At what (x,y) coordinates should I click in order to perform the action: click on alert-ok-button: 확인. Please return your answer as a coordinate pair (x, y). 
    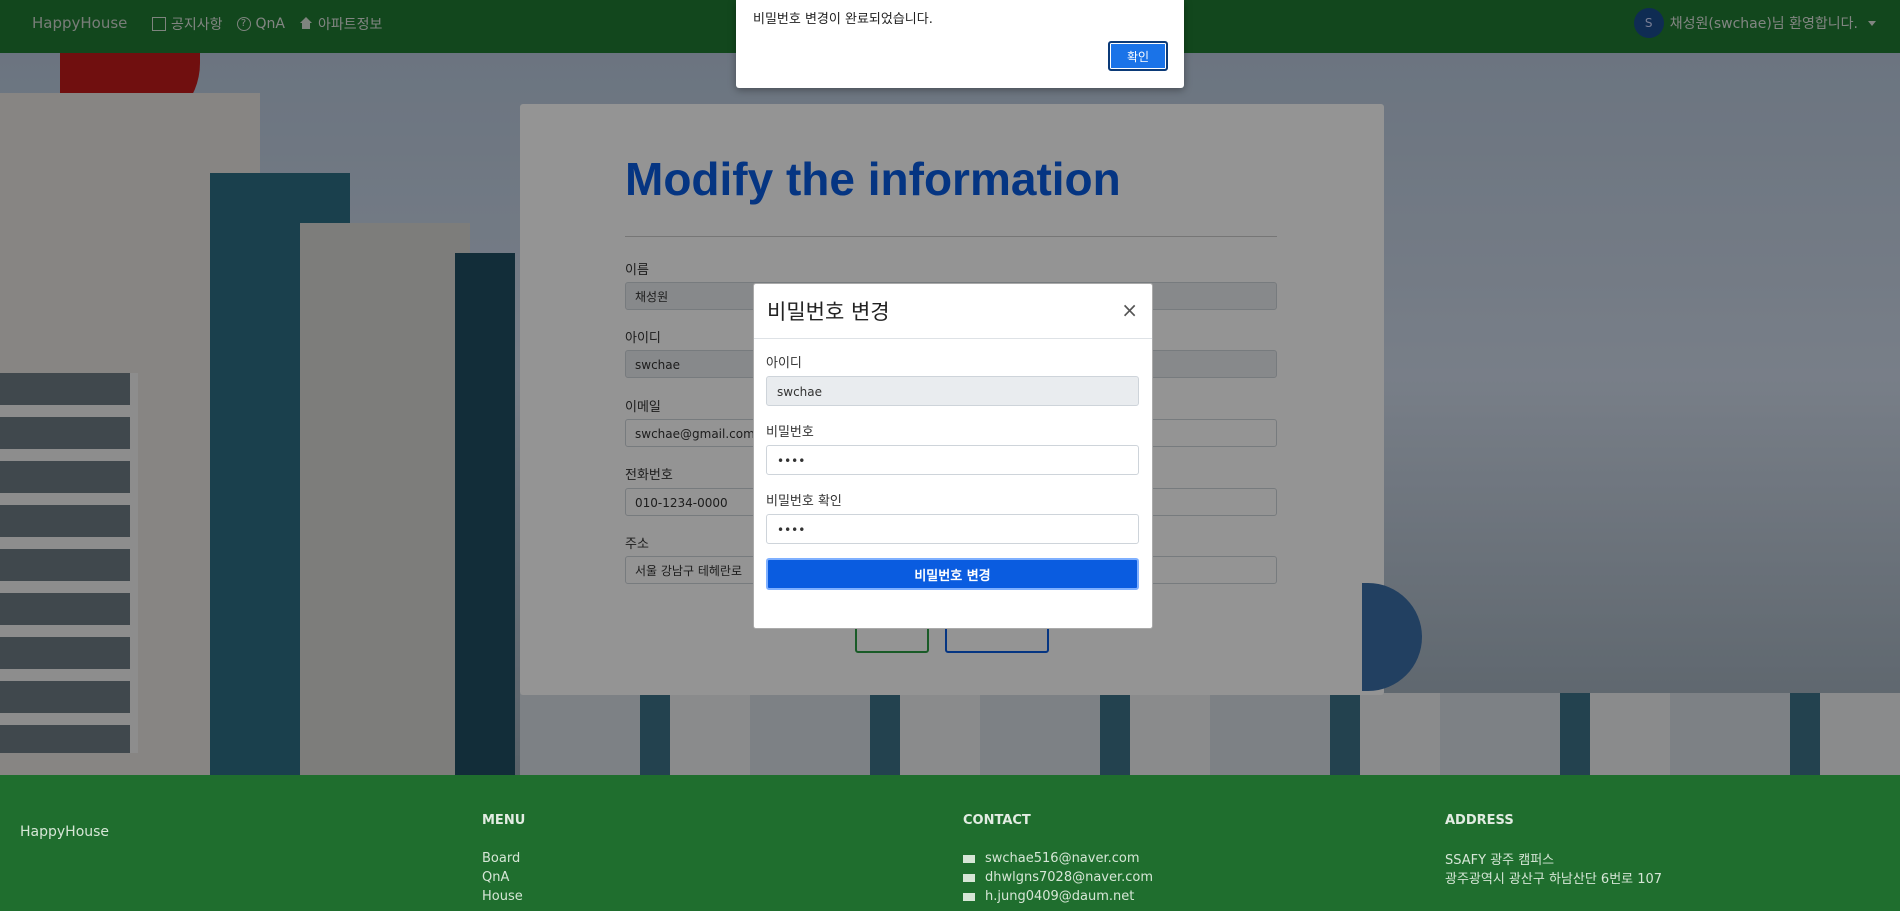
    Looking at the image, I should click on (1138, 56).